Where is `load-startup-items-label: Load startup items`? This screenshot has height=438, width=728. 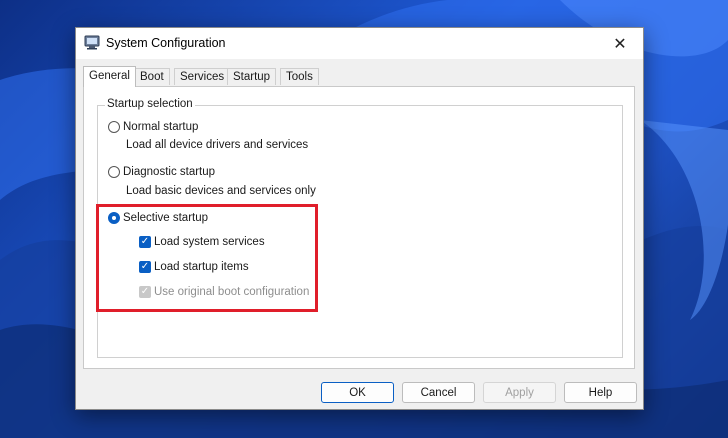 load-startup-items-label: Load startup items is located at coordinates (201, 267).